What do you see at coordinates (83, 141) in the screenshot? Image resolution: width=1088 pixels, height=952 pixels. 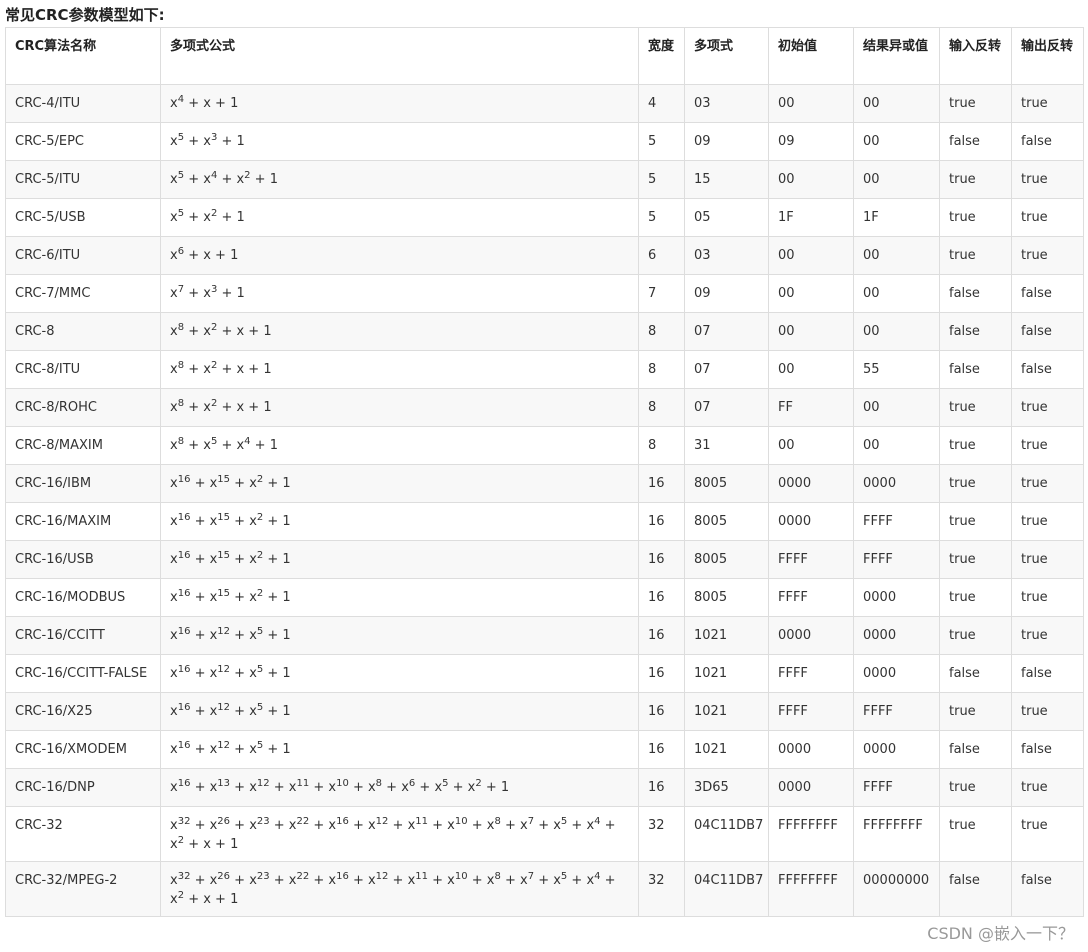 I see `cell-name: CRC-5/EPC` at bounding box center [83, 141].